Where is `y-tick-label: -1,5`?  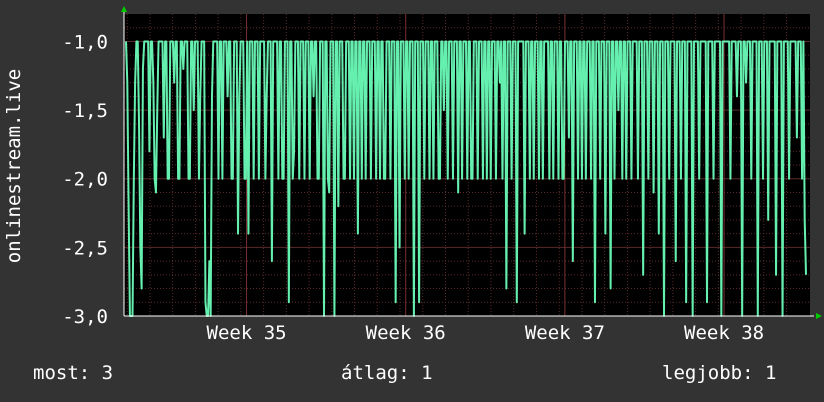 y-tick-label: -1,5 is located at coordinates (85, 111).